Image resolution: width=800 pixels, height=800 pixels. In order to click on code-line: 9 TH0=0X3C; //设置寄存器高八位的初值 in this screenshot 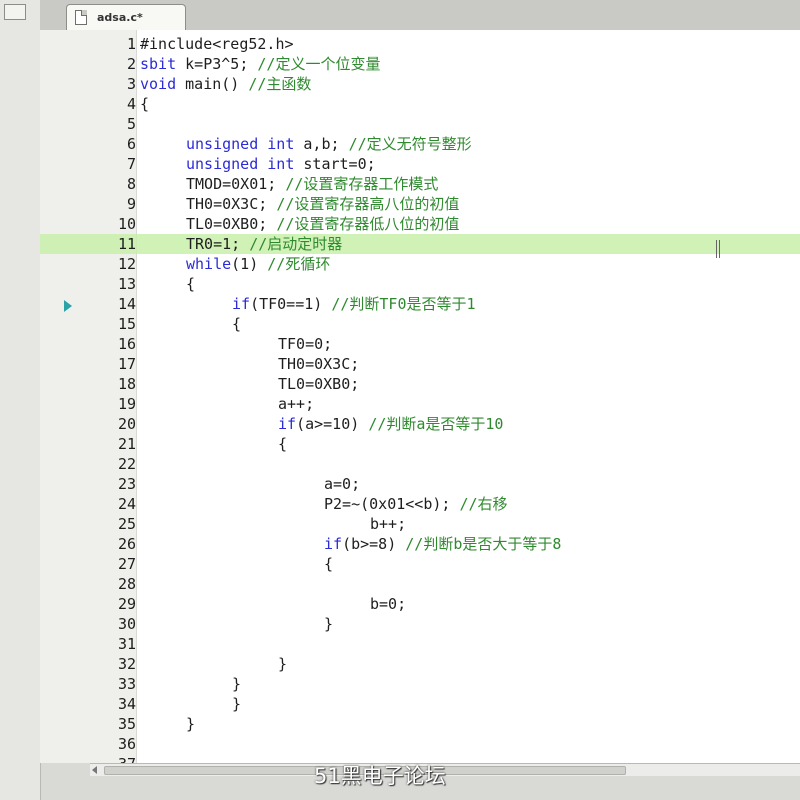, I will do `click(420, 204)`.